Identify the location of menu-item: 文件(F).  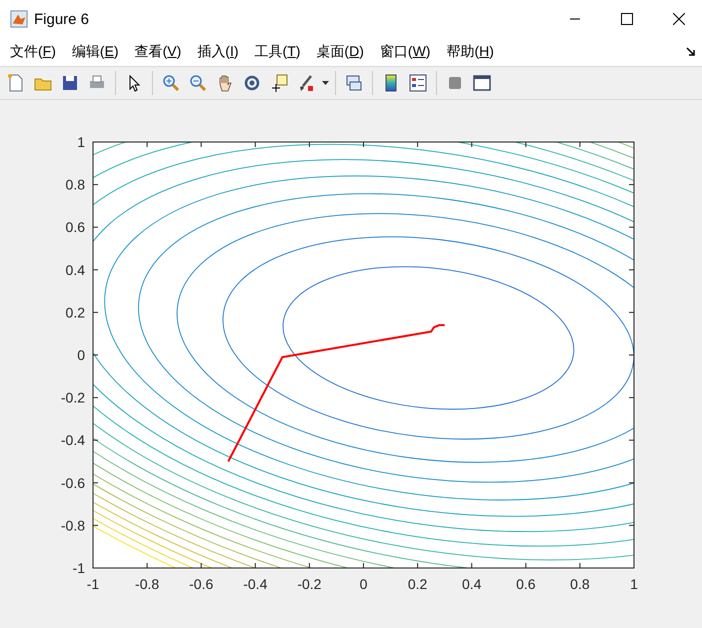
(33, 52).